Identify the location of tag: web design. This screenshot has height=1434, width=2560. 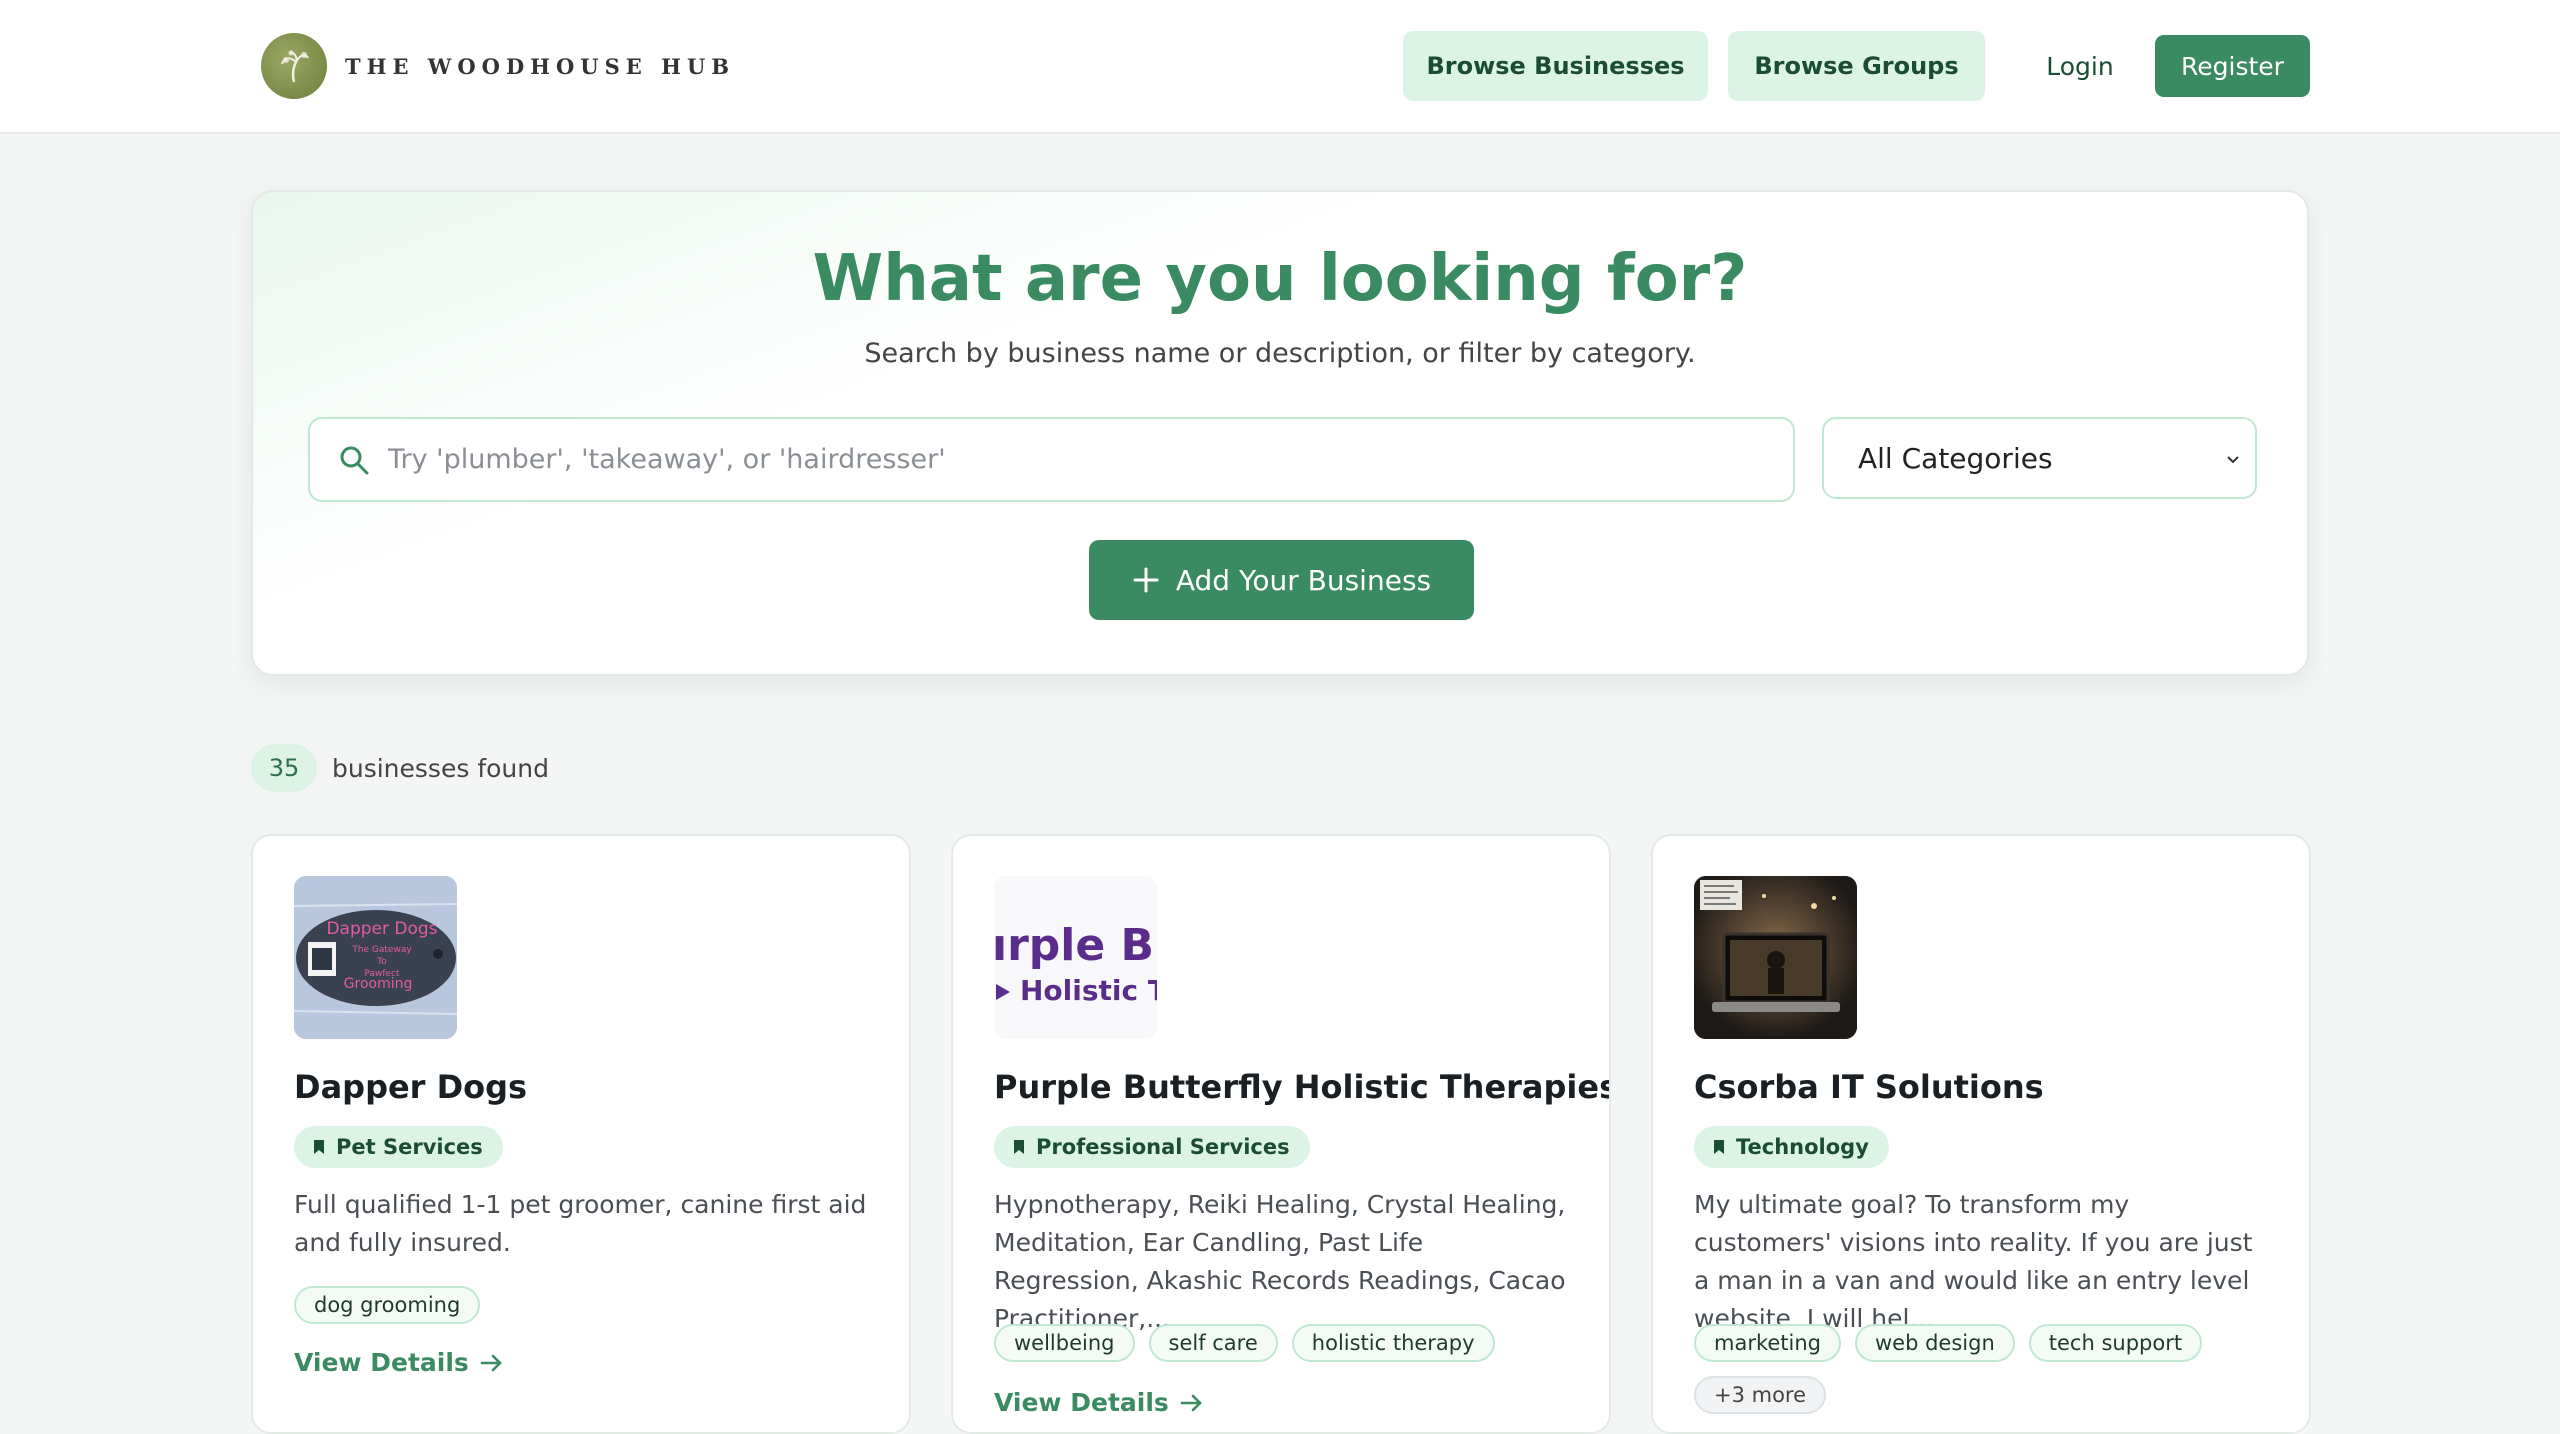
(1935, 1343).